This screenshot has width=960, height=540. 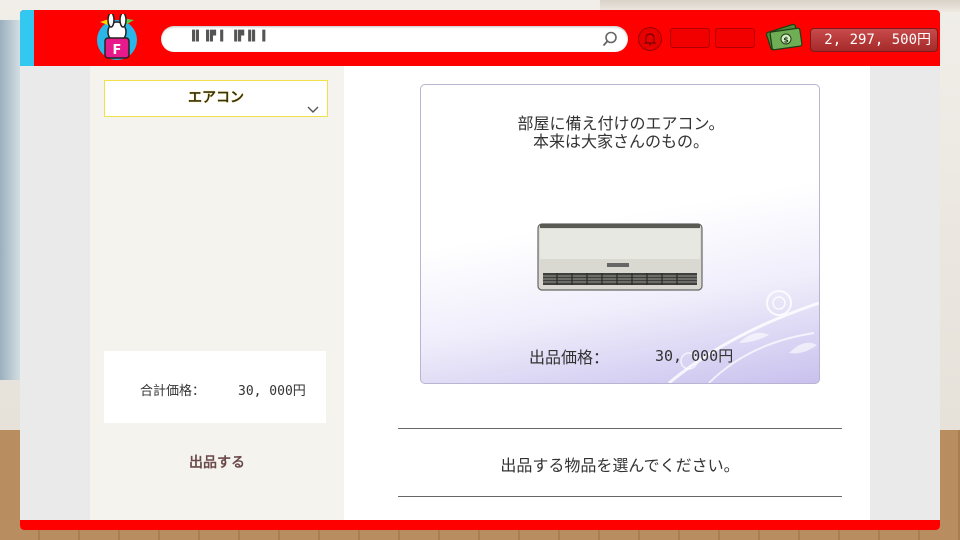 What do you see at coordinates (650, 39) in the screenshot?
I see `bell-icon` at bounding box center [650, 39].